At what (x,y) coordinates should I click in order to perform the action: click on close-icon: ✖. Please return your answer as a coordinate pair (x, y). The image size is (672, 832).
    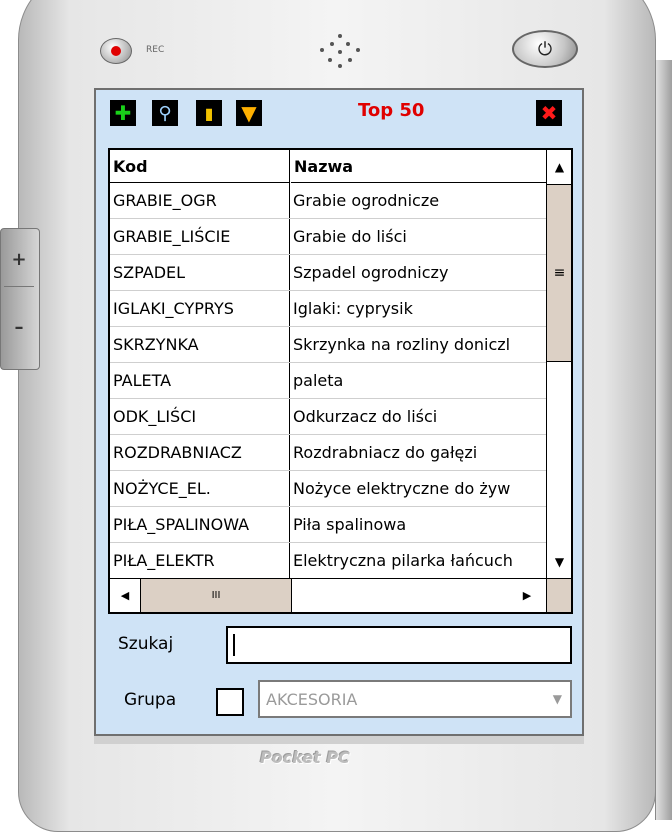
    Looking at the image, I should click on (549, 113).